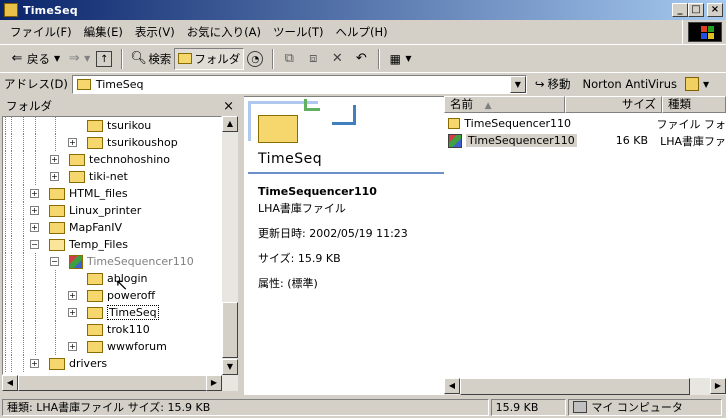  What do you see at coordinates (362, 59) in the screenshot?
I see `undo-button: ↶` at bounding box center [362, 59].